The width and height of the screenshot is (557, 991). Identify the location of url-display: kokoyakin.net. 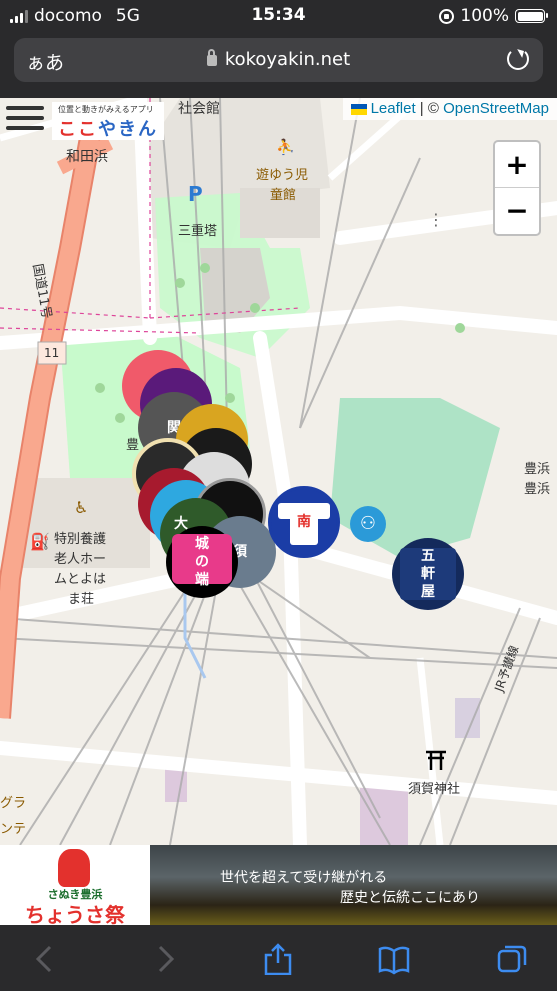
(278, 59).